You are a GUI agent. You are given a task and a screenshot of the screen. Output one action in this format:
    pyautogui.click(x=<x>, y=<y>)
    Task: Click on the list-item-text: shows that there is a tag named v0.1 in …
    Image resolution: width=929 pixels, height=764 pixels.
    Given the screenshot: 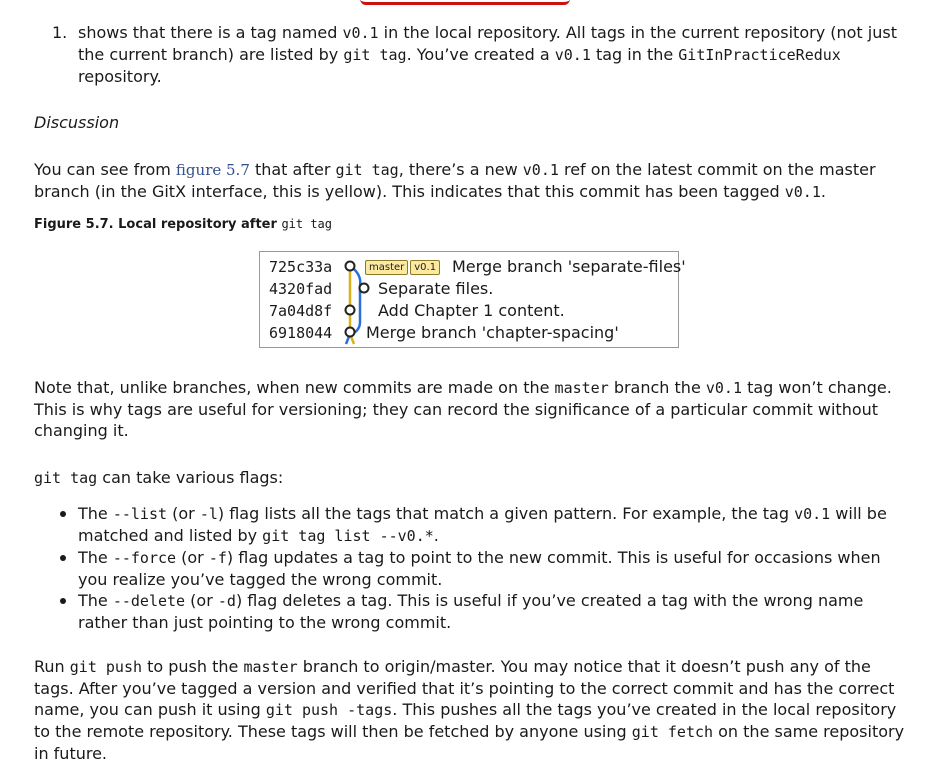 What is the action you would take?
    pyautogui.click(x=487, y=54)
    